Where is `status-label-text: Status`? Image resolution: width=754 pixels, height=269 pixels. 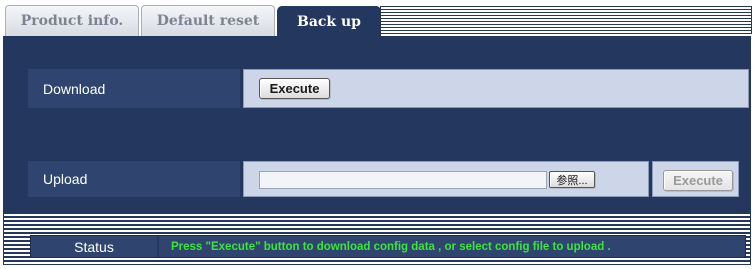
status-label-text: Status is located at coordinates (94, 246).